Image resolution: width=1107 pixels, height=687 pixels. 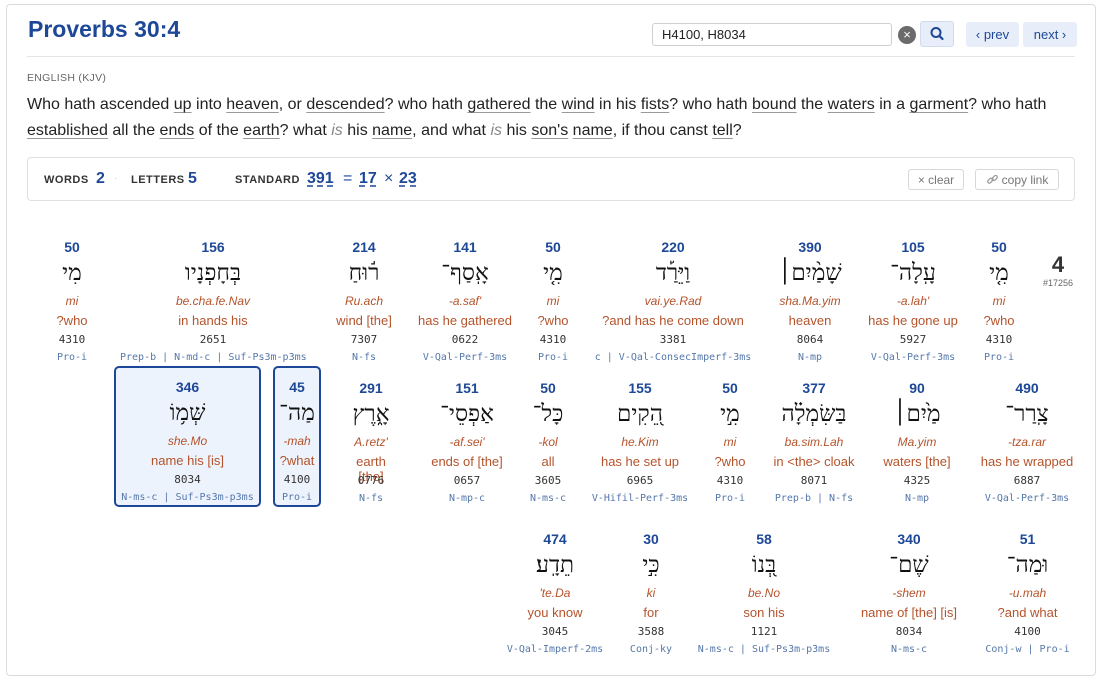 I want to click on verse-keyword: fists, so click(x=655, y=104).